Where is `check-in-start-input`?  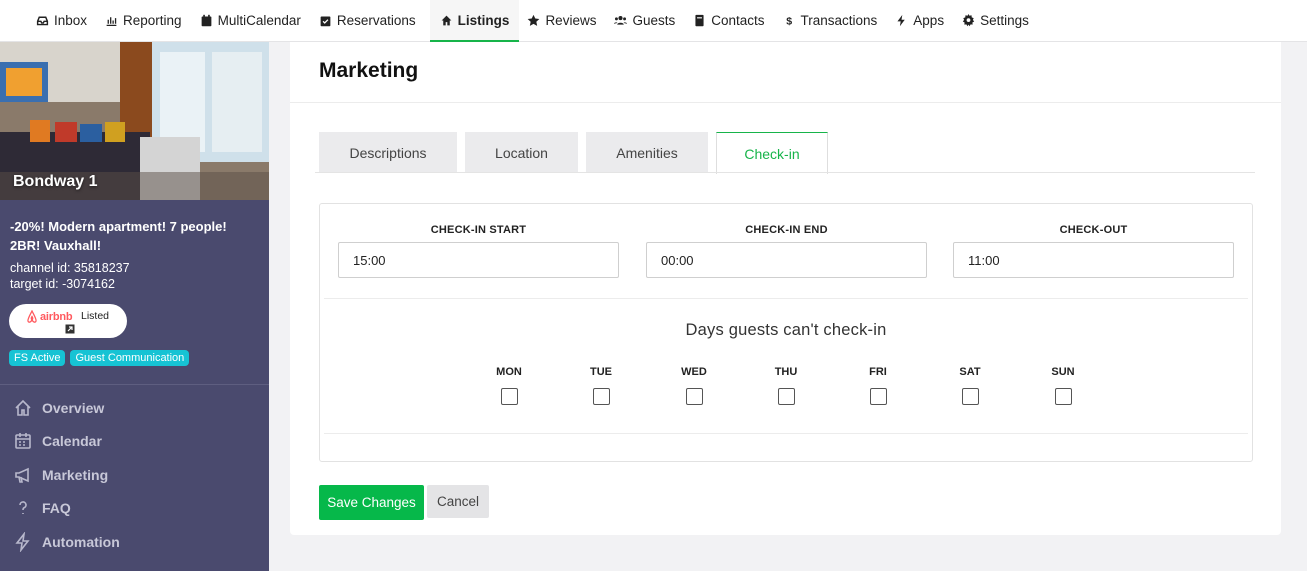
check-in-start-input is located at coordinates (478, 260).